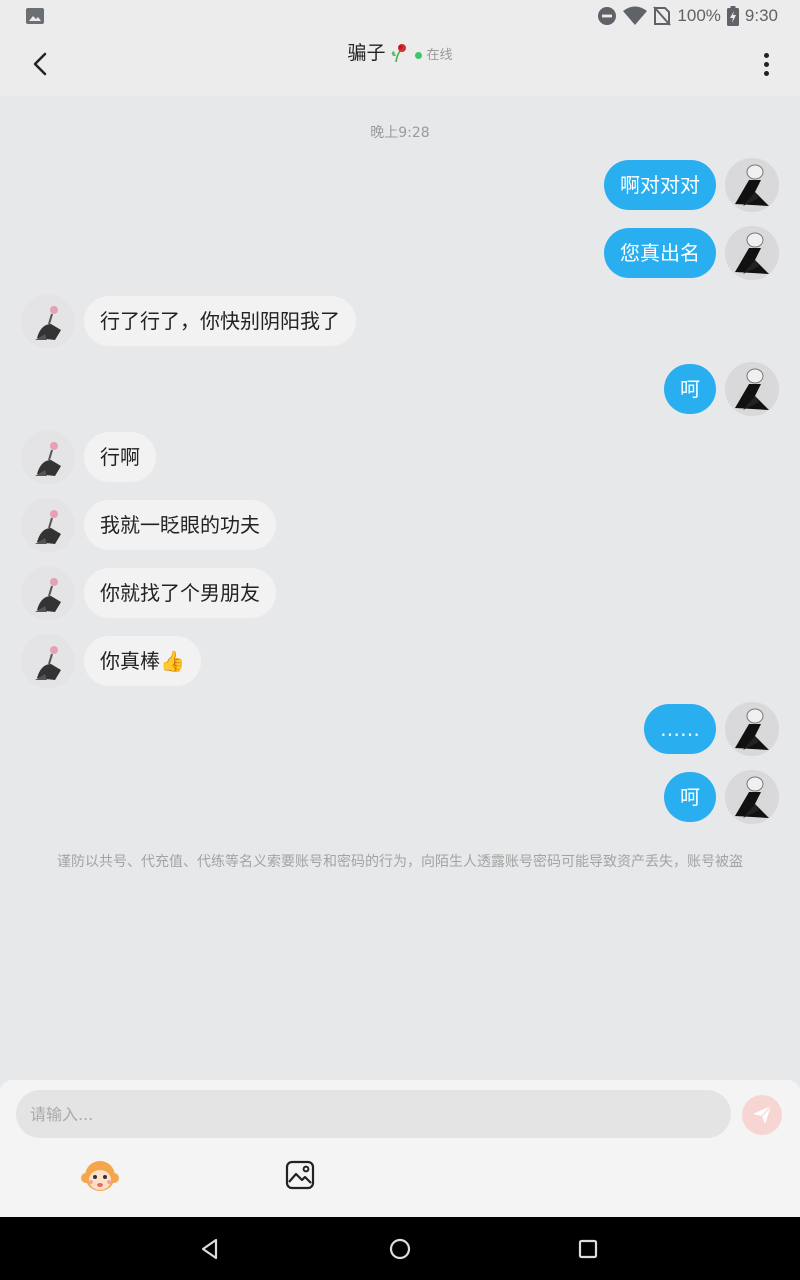 The width and height of the screenshot is (800, 1280). I want to click on image-icon, so click(35, 16).